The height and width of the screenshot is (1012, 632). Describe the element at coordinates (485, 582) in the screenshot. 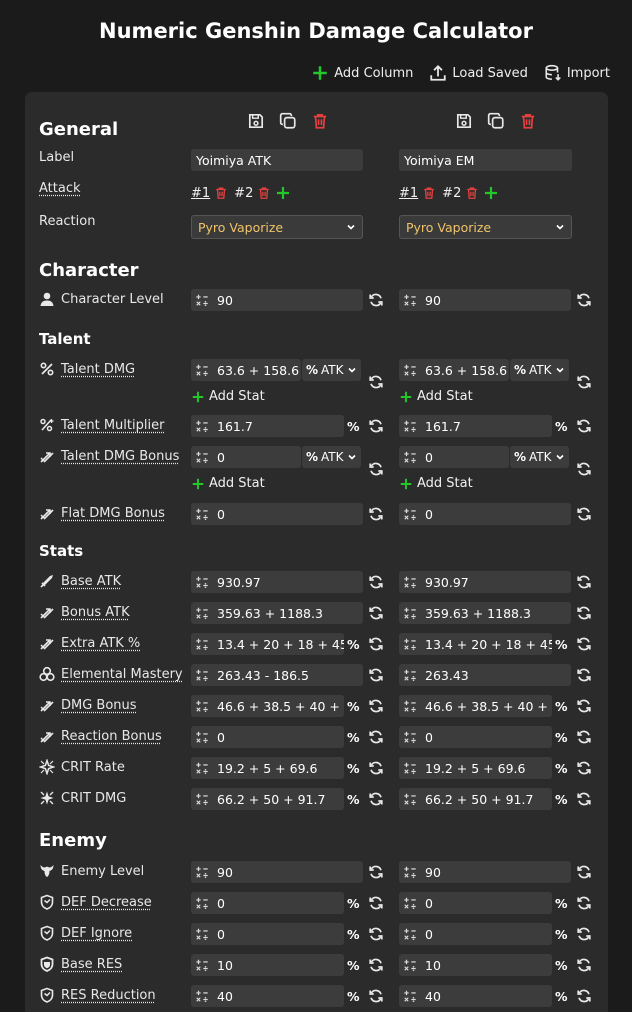

I see `column-2-base-atk-input: 930.97` at that location.